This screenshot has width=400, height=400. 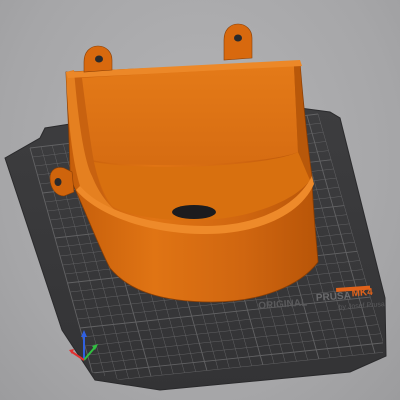 What do you see at coordinates (194, 212) in the screenshot?
I see `bin-floor-hole` at bounding box center [194, 212].